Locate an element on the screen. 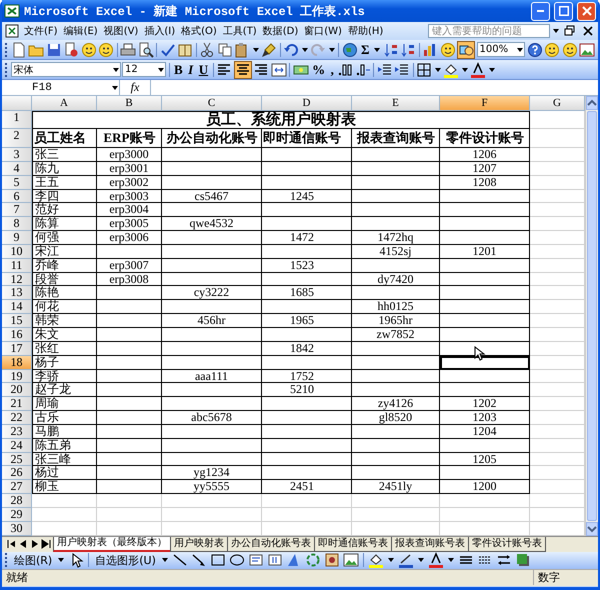 The width and height of the screenshot is (600, 590). row-header: 6 is located at coordinates (17, 197).